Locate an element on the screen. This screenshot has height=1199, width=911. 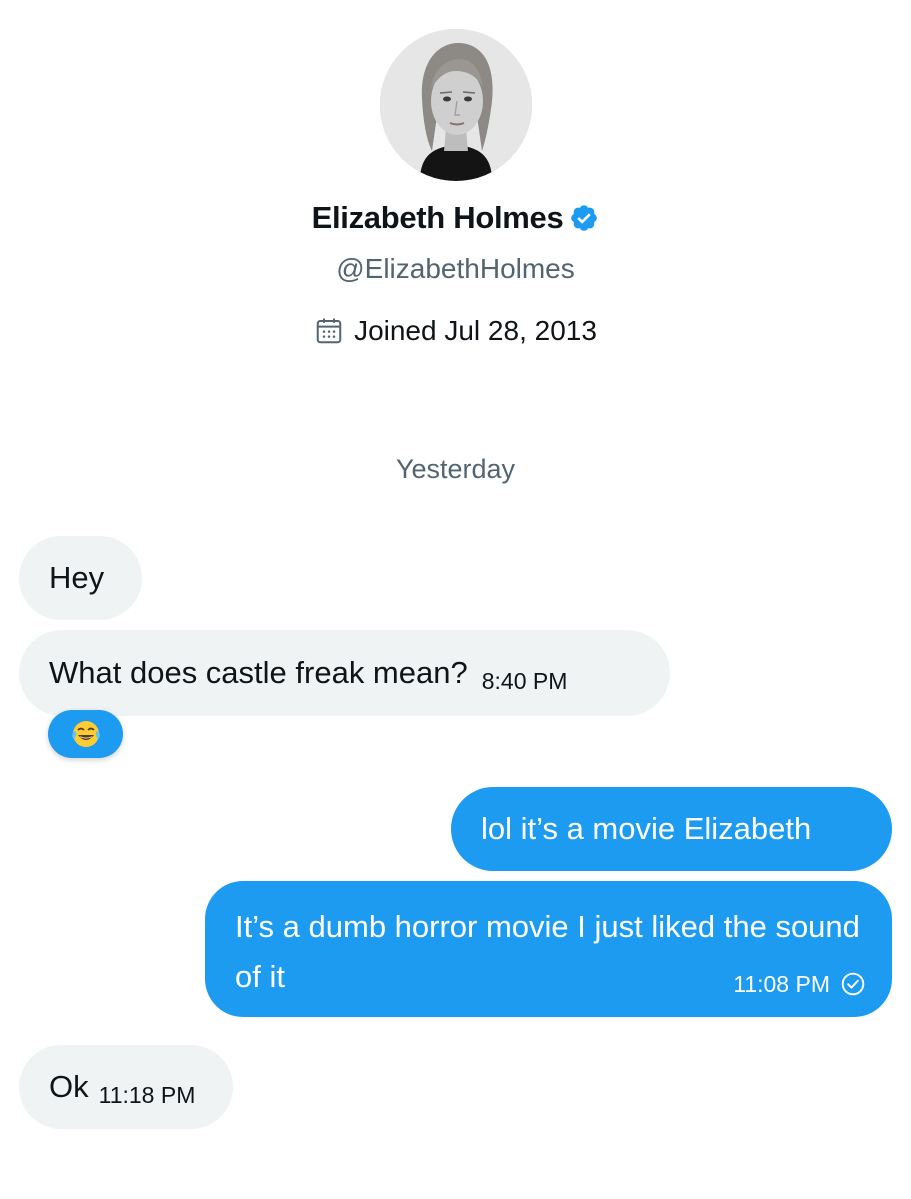
message-timestamp: 11:18 PM is located at coordinates (147, 1095).